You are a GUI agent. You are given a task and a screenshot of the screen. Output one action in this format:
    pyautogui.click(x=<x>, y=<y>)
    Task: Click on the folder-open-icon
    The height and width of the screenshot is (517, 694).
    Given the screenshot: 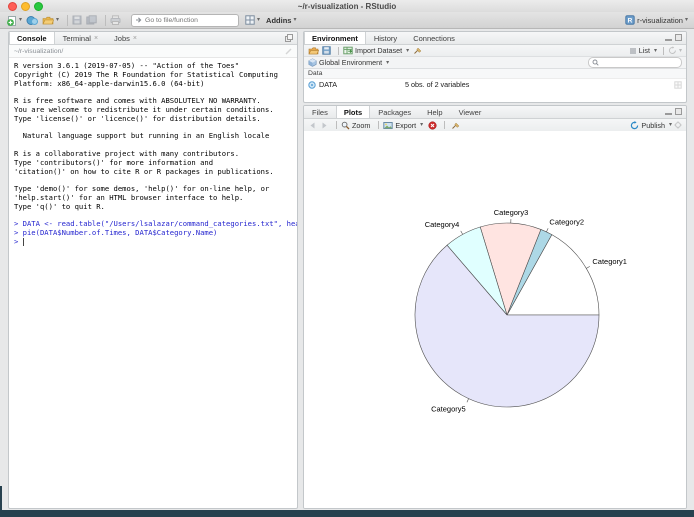 What is the action you would take?
    pyautogui.click(x=48, y=20)
    